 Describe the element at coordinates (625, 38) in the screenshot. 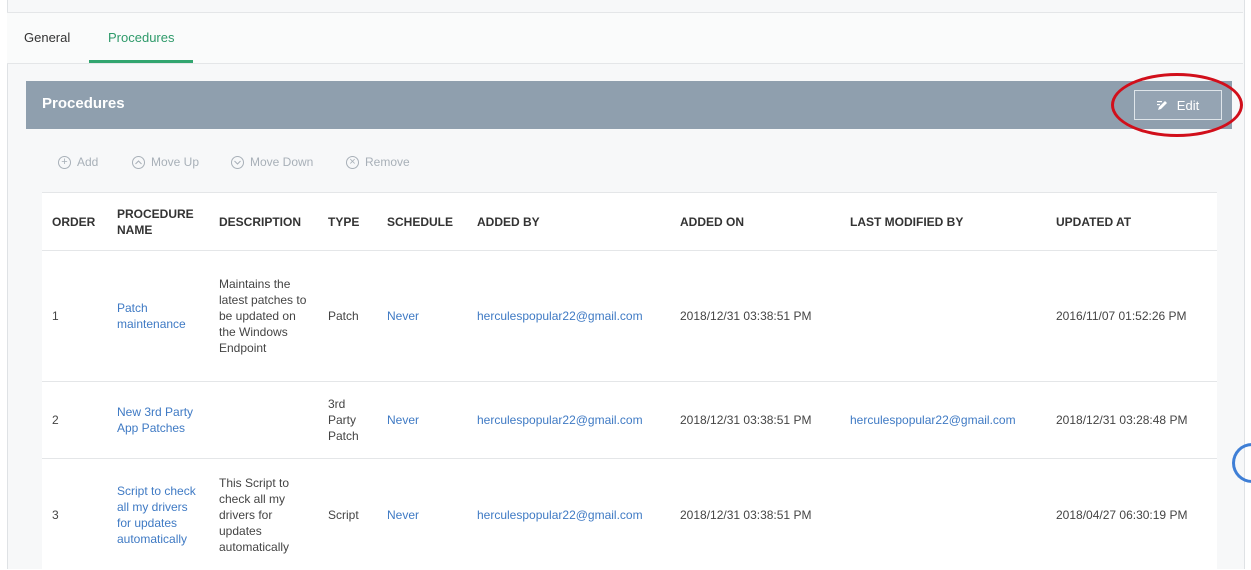

I see `tab-bar: General Procedures` at that location.